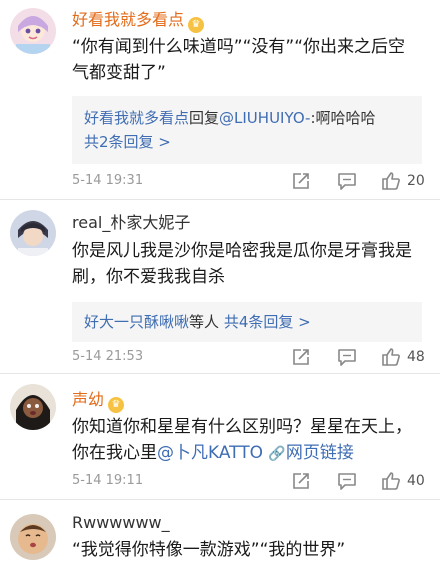  Describe the element at coordinates (128, 19) in the screenshot. I see `username-text: 好看我就多看点` at that location.